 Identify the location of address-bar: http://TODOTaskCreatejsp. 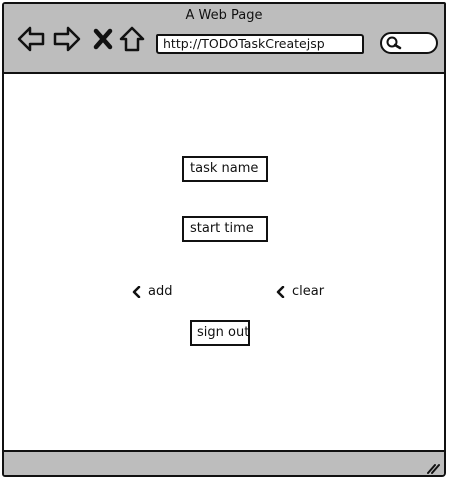
(260, 44).